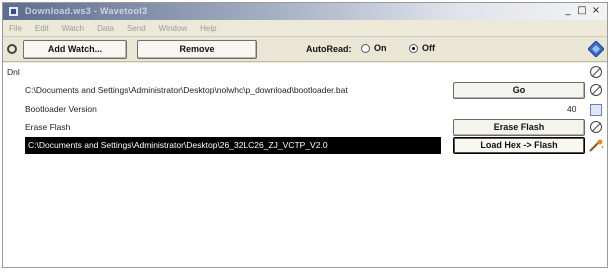 This screenshot has height=273, width=614. I want to click on menu-file: File, so click(15, 28).